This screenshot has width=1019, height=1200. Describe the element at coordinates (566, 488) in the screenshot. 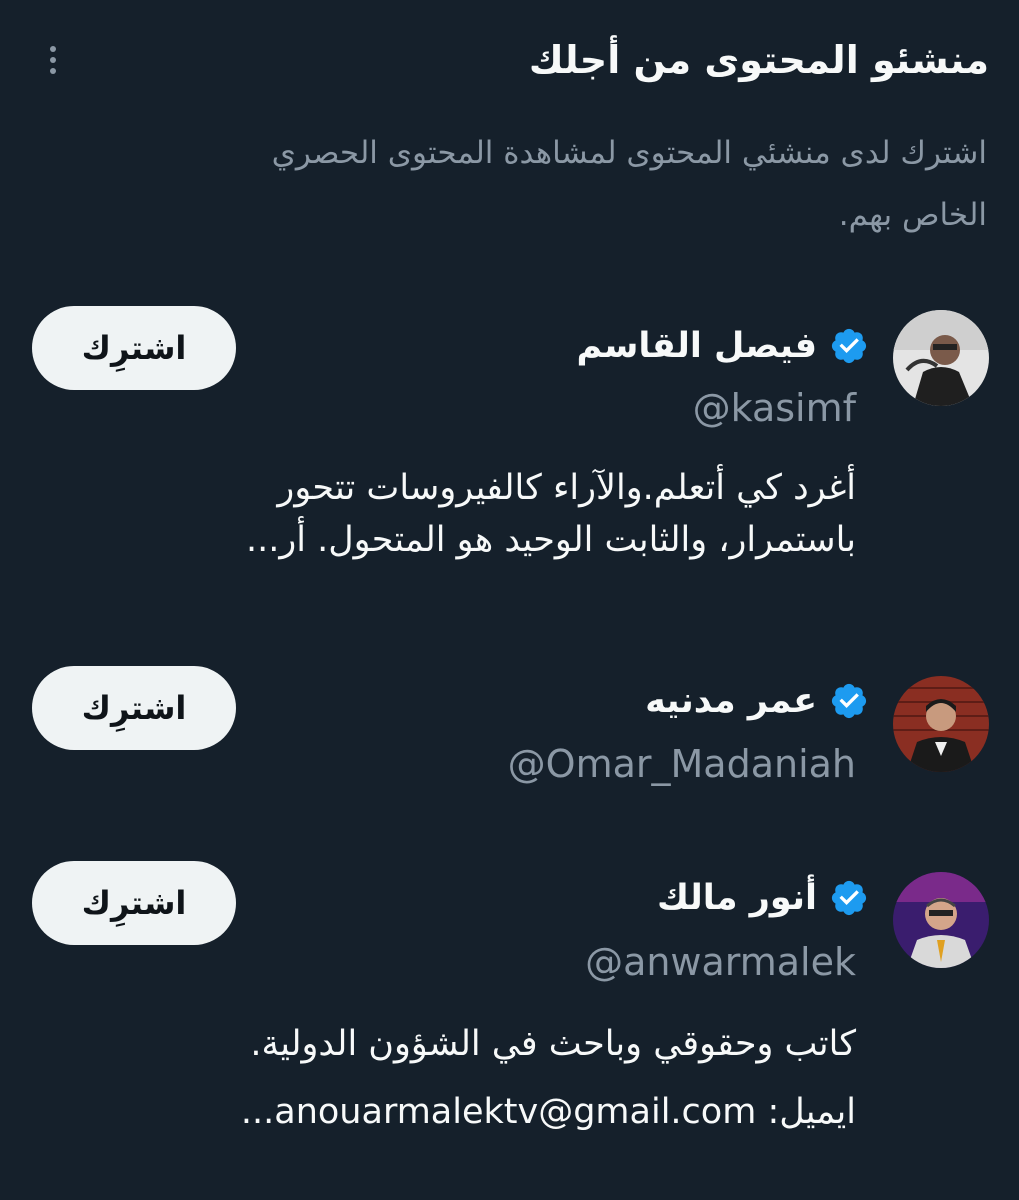

I see `bio-line: أغرد كي أتعلم.والآراء كالفيروسات تتحور` at that location.